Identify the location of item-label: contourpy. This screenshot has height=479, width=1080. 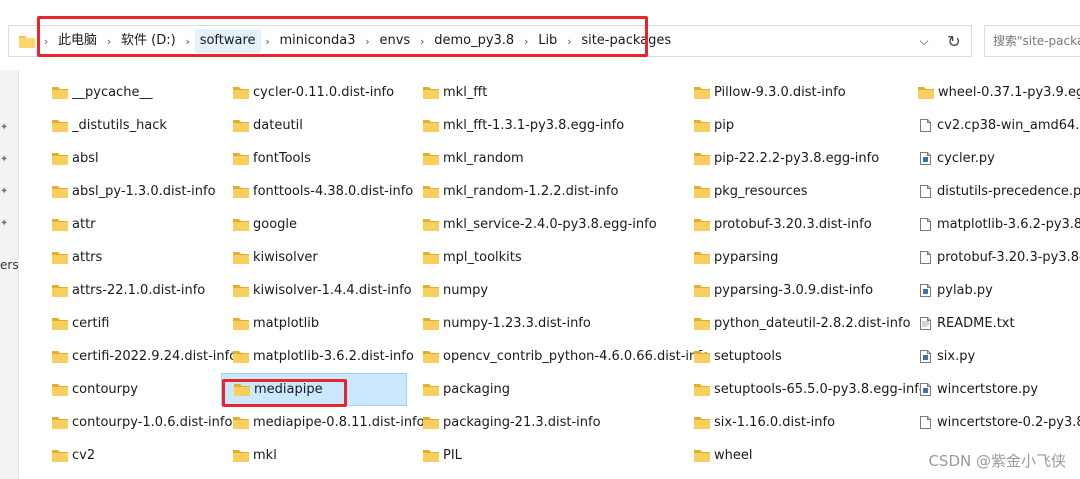
(105, 389).